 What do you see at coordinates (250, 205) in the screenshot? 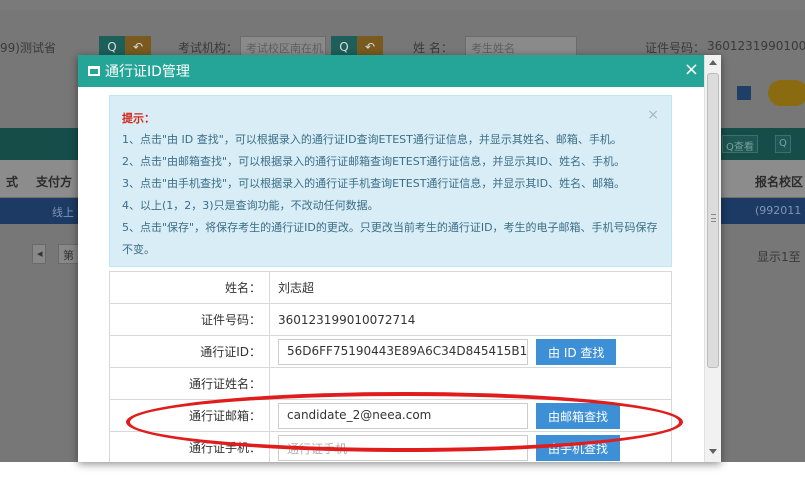
I see `alert-line-4: 4、以上(1，2，3)只是查询功能，不改动任何数据。` at bounding box center [250, 205].